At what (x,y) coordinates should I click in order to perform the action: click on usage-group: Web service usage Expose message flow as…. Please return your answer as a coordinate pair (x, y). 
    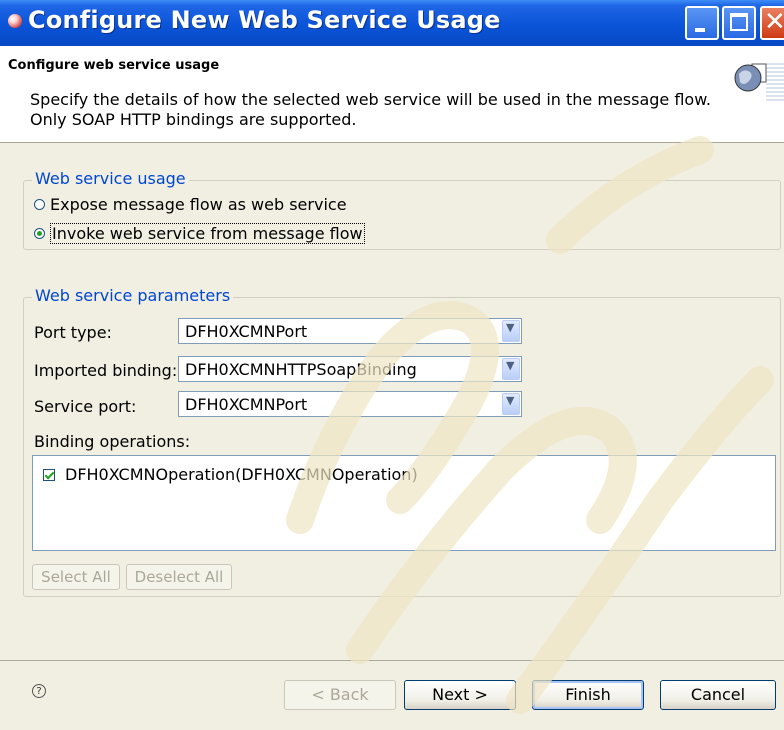
    Looking at the image, I should click on (402, 209).